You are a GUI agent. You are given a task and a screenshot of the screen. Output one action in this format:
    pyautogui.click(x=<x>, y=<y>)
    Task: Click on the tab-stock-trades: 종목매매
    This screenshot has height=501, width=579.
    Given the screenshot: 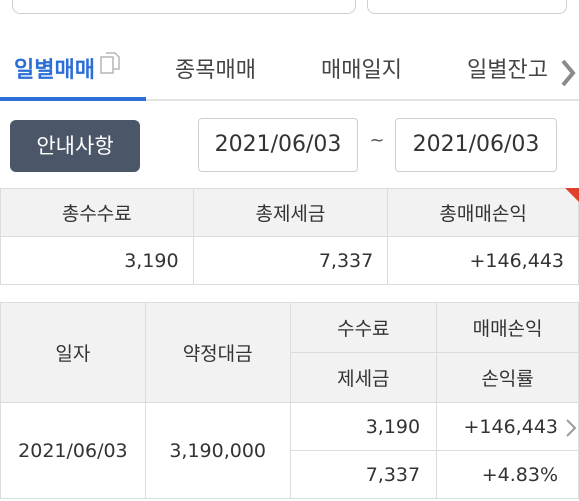 What is the action you would take?
    pyautogui.click(x=215, y=72)
    